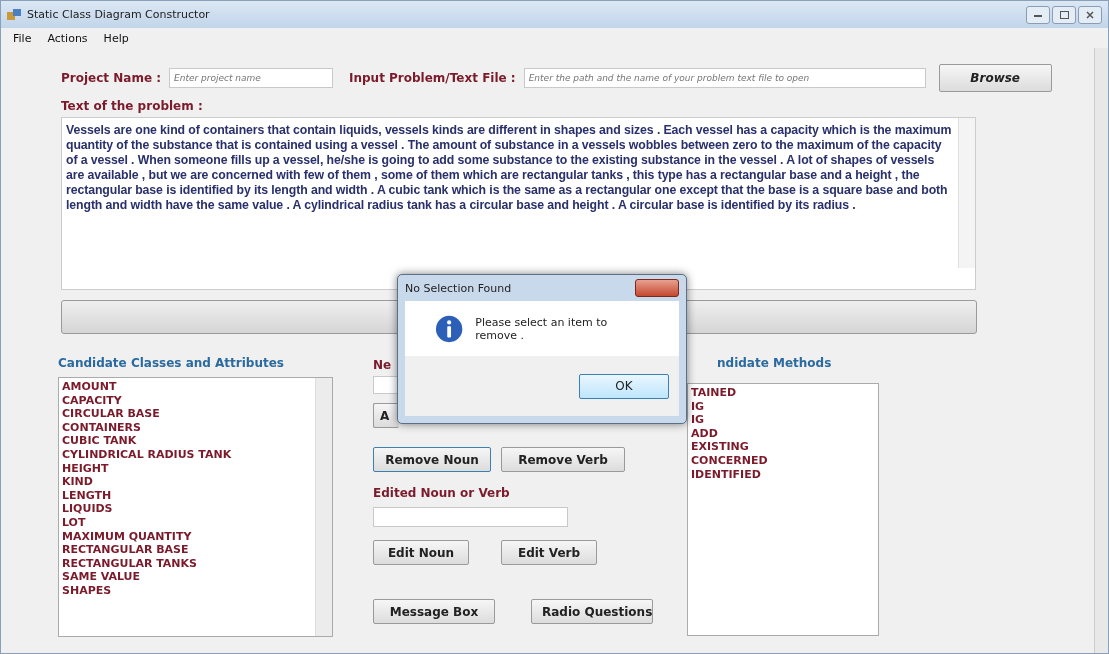 This screenshot has height=654, width=1109. What do you see at coordinates (470, 517) in the screenshot?
I see `edit-field` at bounding box center [470, 517].